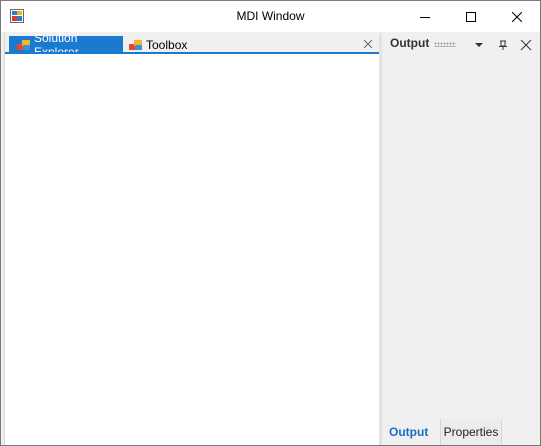 The image size is (541, 446). What do you see at coordinates (270, 16) in the screenshot?
I see `title-bar: MDI Window` at bounding box center [270, 16].